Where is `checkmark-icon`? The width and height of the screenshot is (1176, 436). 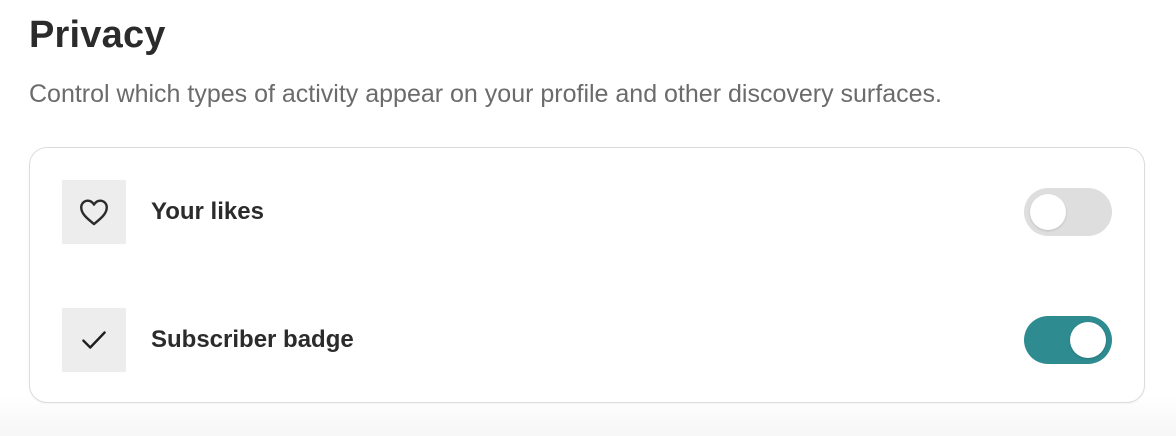
checkmark-icon is located at coordinates (94, 340).